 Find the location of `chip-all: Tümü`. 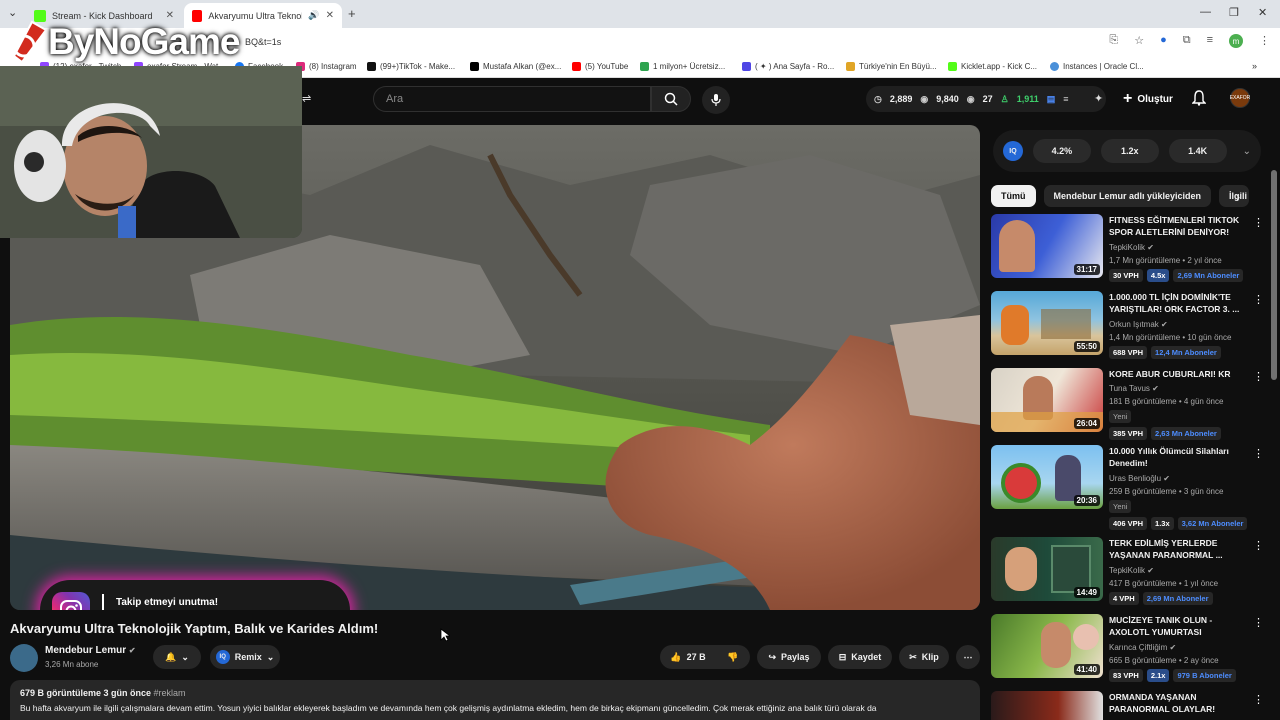

chip-all: Tümü is located at coordinates (1013, 196).